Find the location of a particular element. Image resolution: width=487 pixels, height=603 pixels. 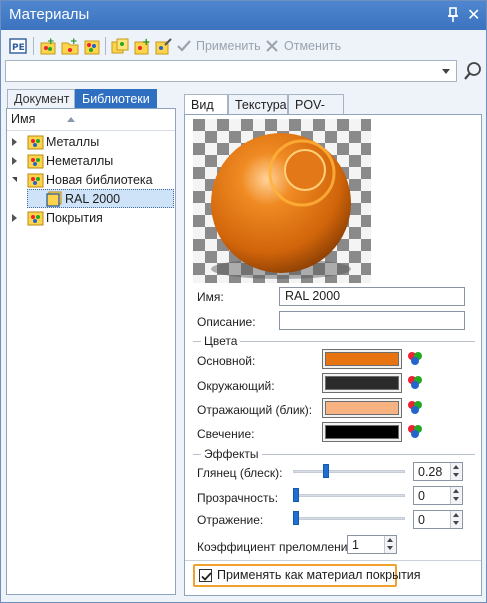

color-label-emission: Свечение: is located at coordinates (226, 434).